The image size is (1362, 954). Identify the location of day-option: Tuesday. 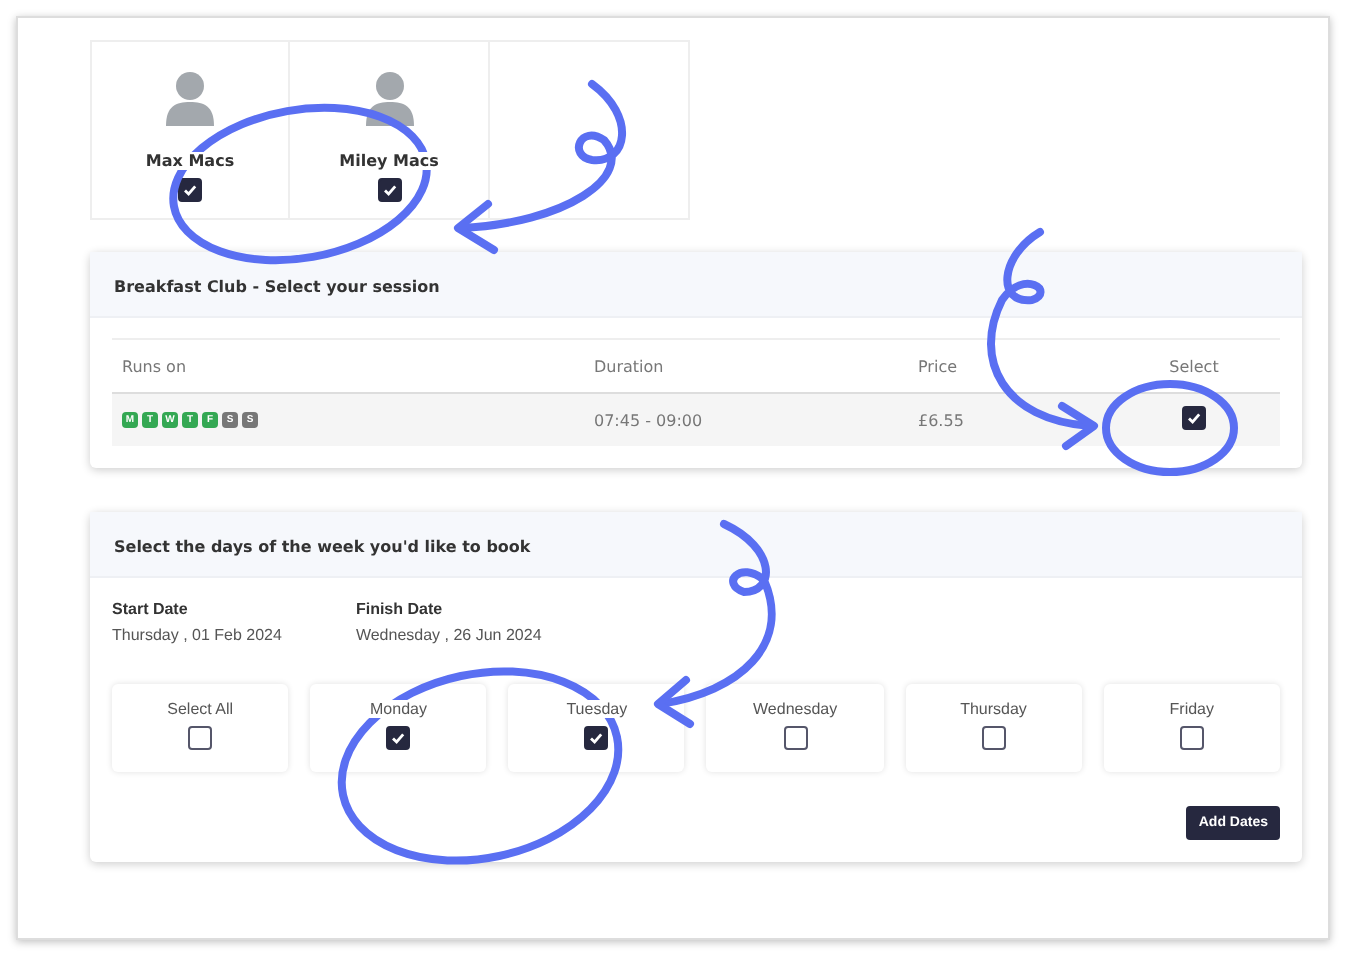
(596, 728).